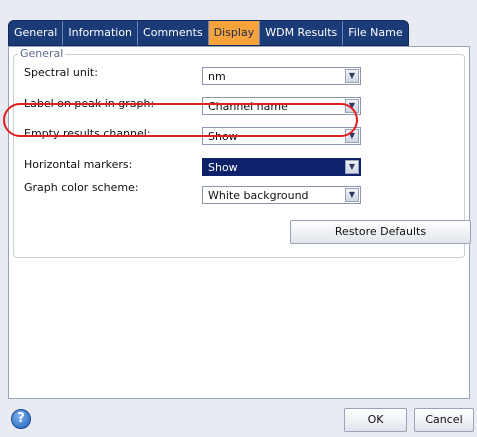 Image resolution: width=477 pixels, height=437 pixels. I want to click on spectral-unit-value: nm, so click(217, 76).